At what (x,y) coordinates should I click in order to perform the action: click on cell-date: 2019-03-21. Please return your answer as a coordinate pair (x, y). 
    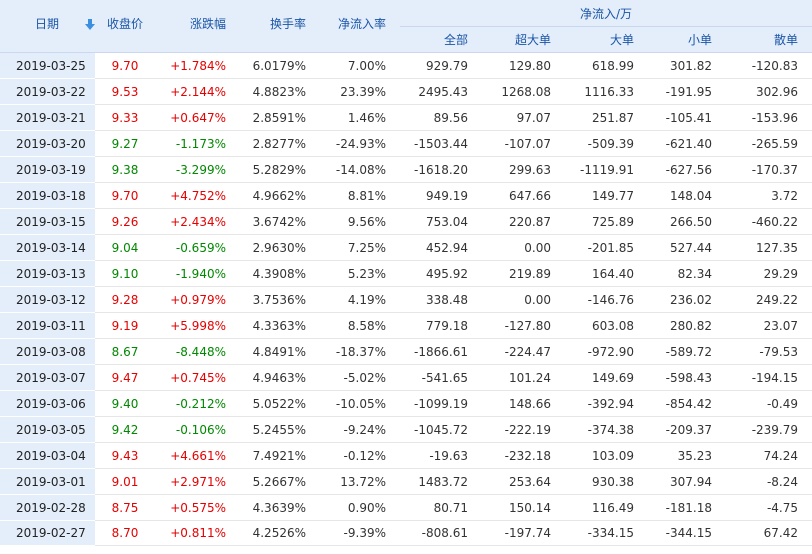
    Looking at the image, I should click on (47, 117).